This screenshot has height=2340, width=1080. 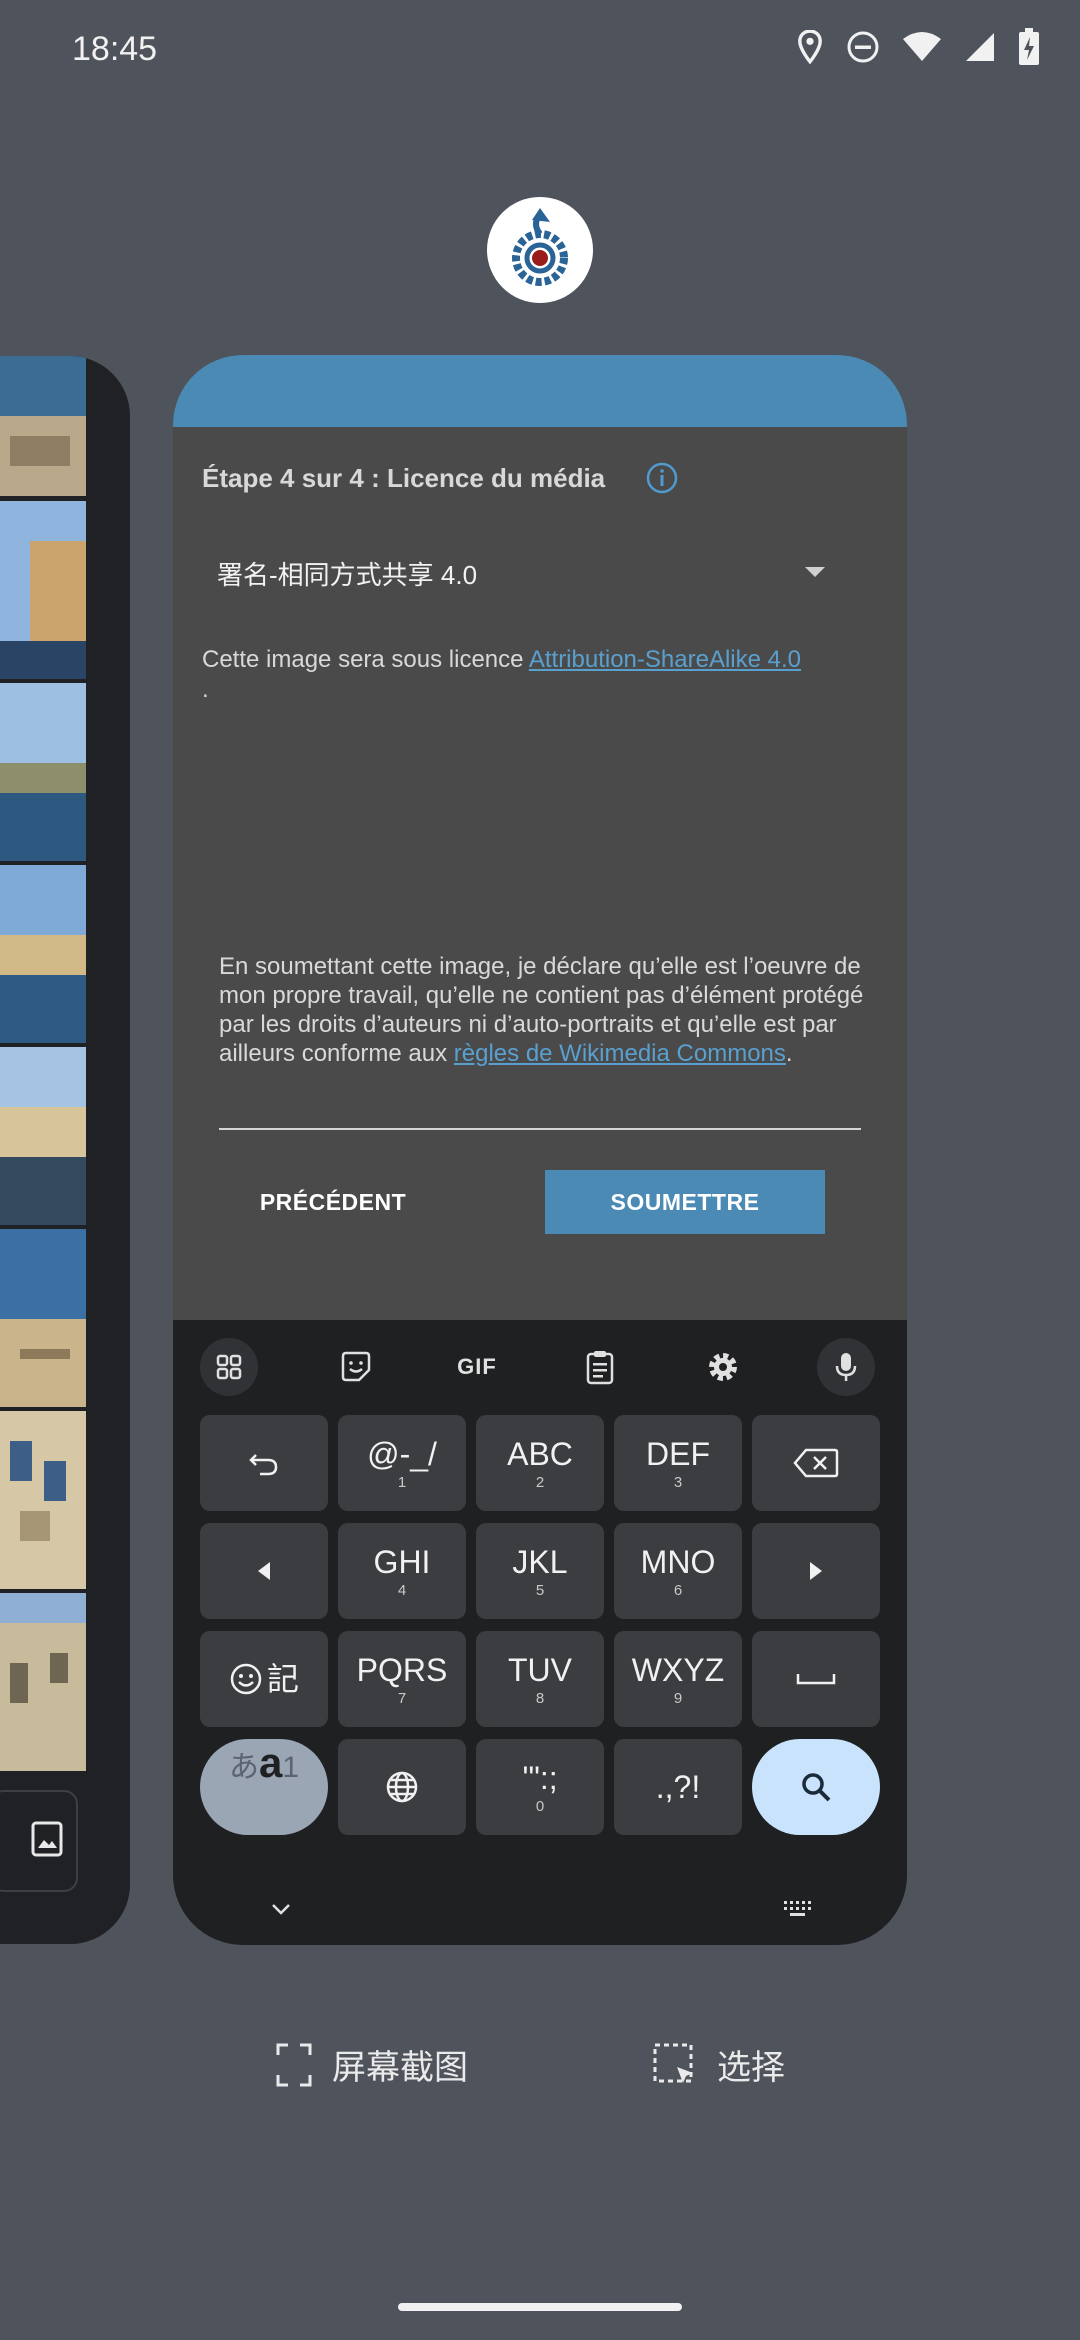 I want to click on license-dropdown: 署名-相同方式共享 4.0, so click(x=527, y=576).